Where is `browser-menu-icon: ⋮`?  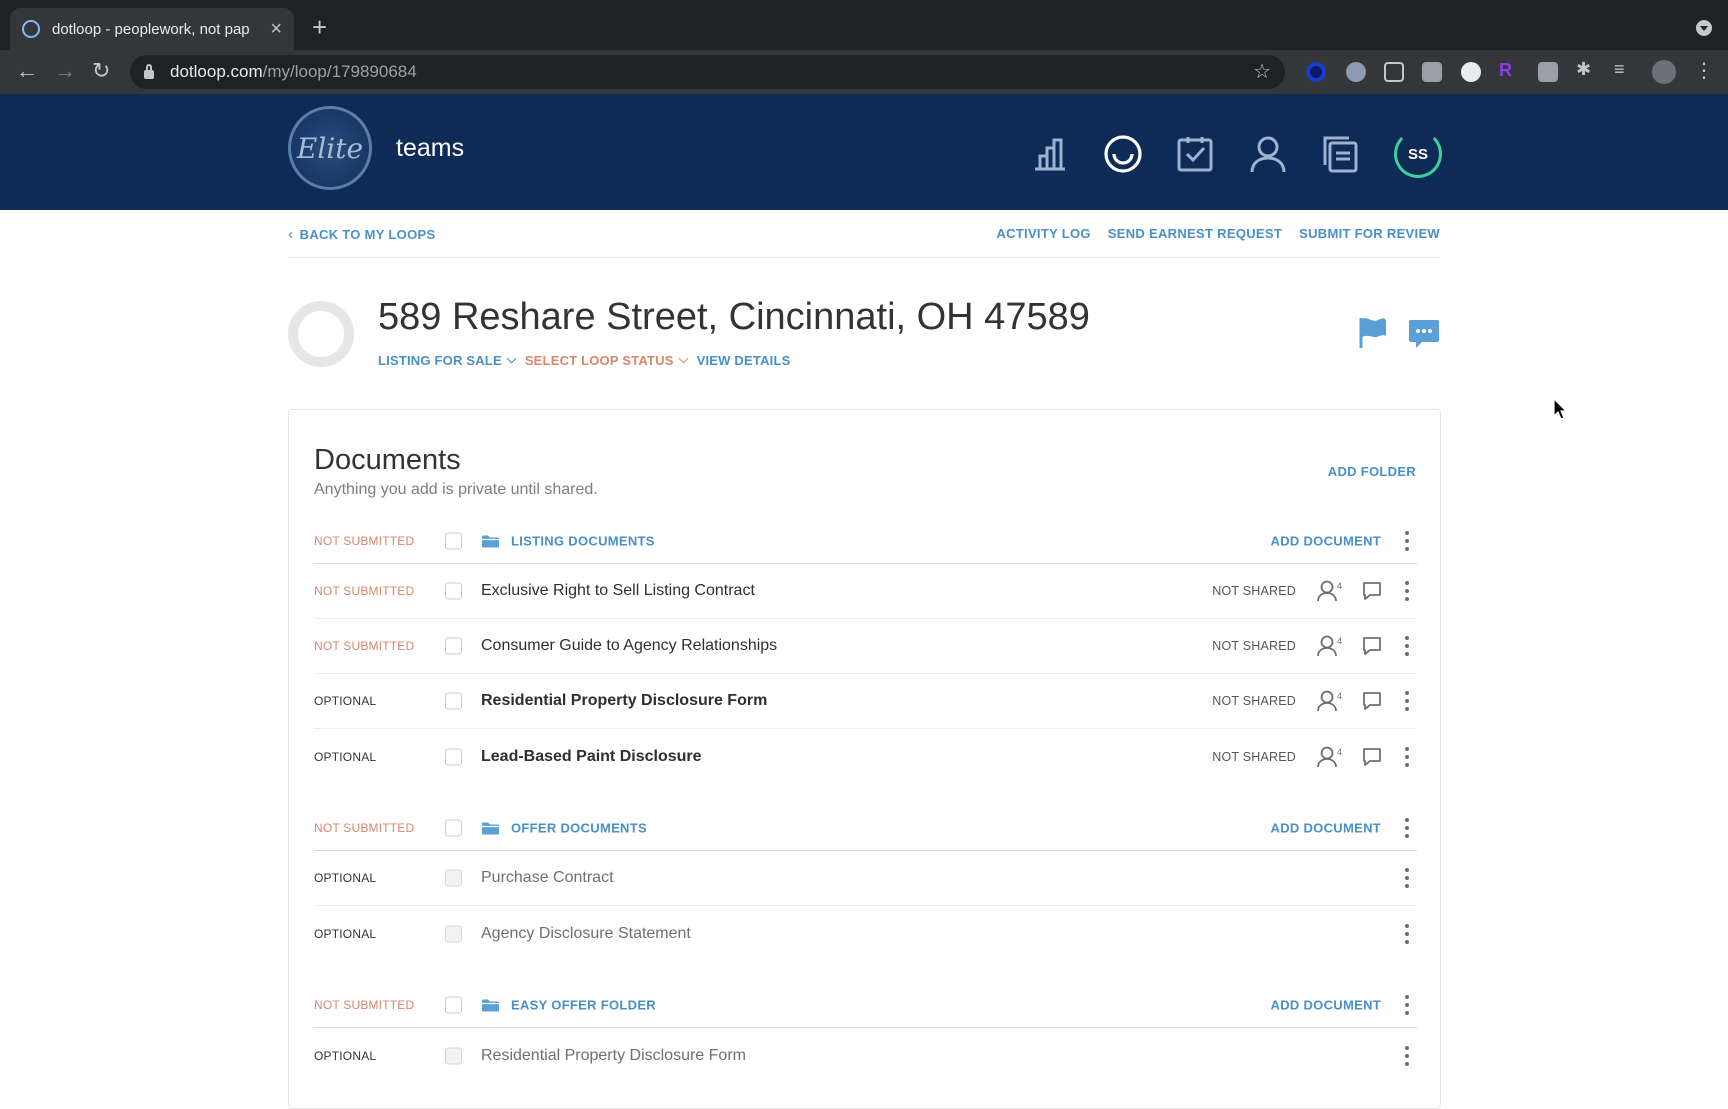
browser-menu-icon: ⋮ is located at coordinates (1704, 70).